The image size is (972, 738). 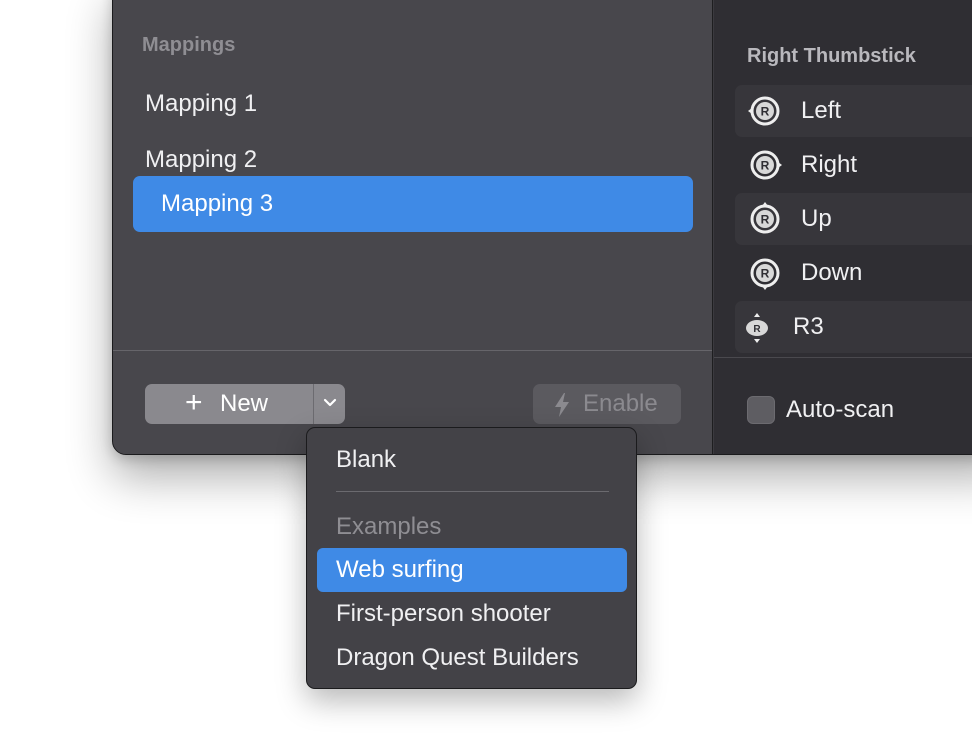 What do you see at coordinates (201, 159) in the screenshot?
I see `mapping-item-label: Mapping 2` at bounding box center [201, 159].